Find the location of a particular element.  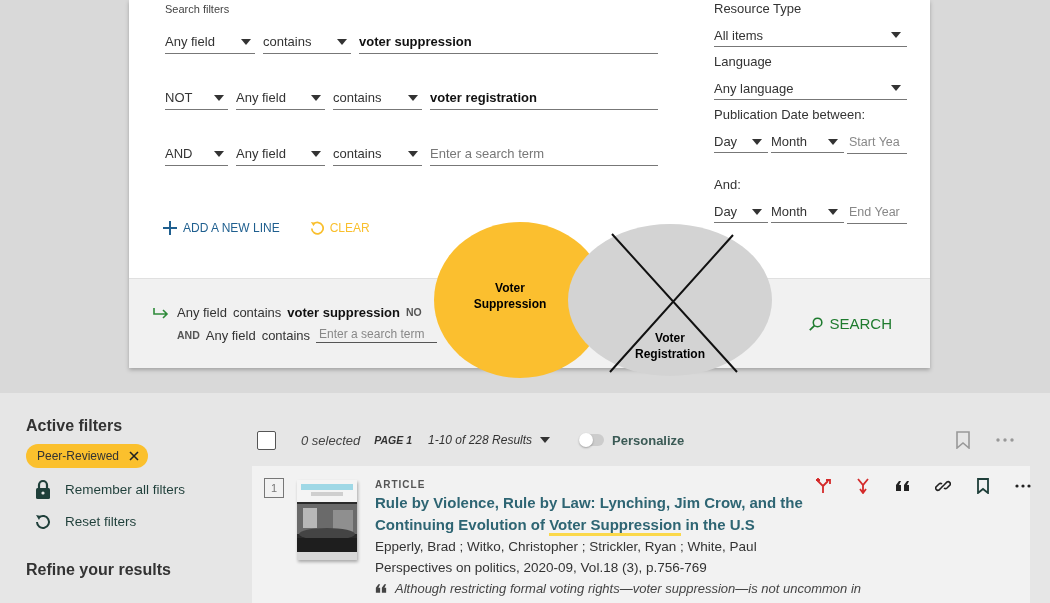

venn-label: Voter Registration is located at coordinates (670, 346).